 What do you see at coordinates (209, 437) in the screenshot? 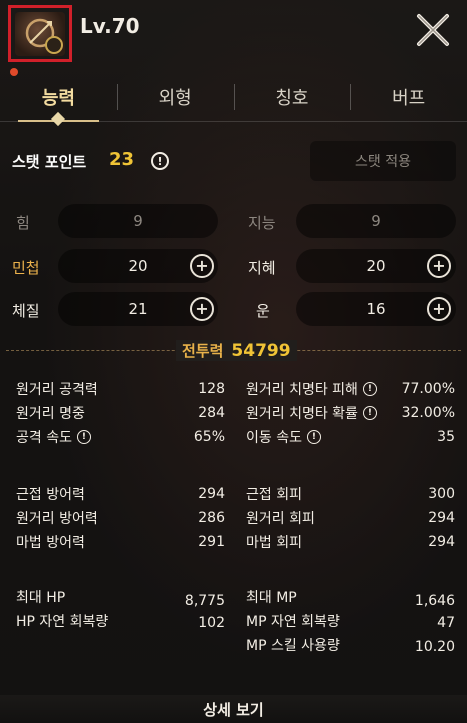
I see `attack-speed-value: 65%` at bounding box center [209, 437].